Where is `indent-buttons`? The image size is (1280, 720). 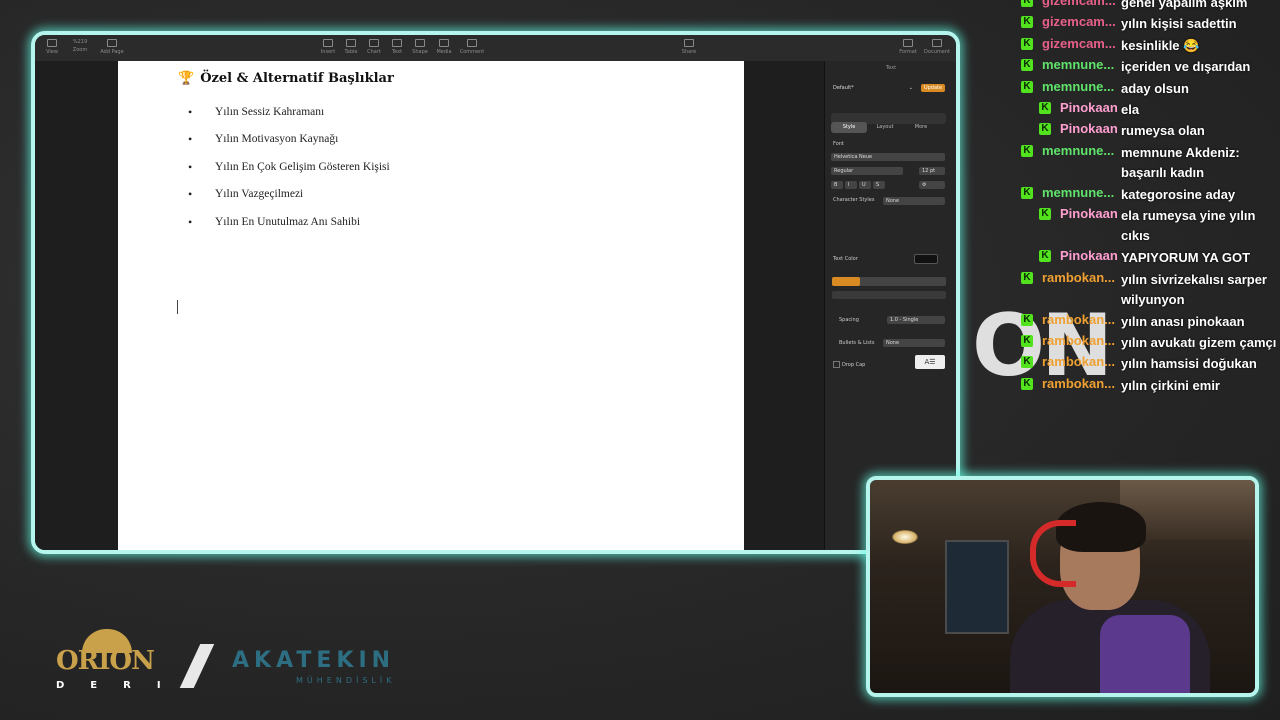
indent-buttons is located at coordinates (889, 295).